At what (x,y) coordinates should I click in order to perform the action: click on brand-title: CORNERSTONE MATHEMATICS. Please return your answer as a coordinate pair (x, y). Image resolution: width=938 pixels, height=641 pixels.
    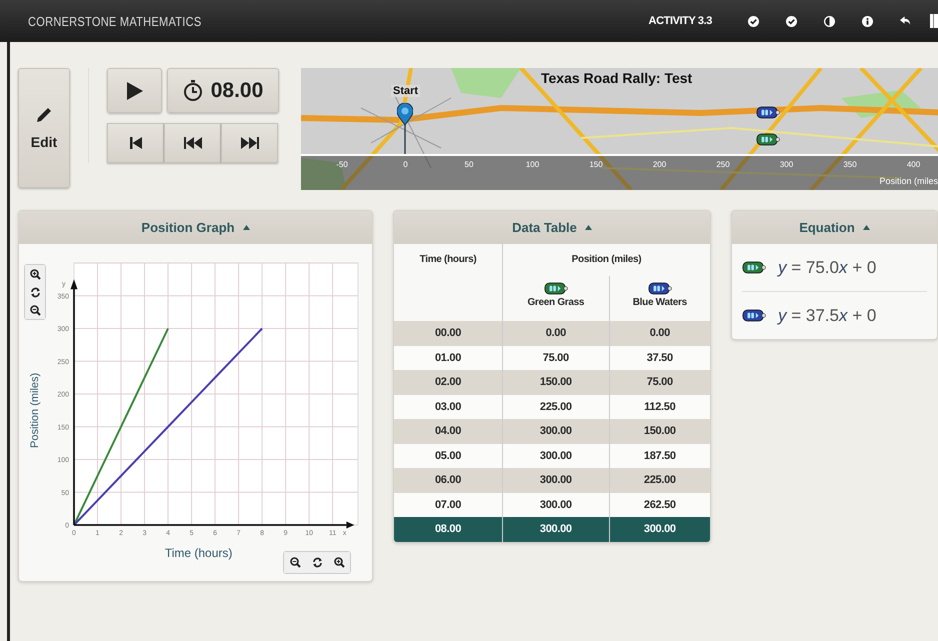
    Looking at the image, I should click on (115, 21).